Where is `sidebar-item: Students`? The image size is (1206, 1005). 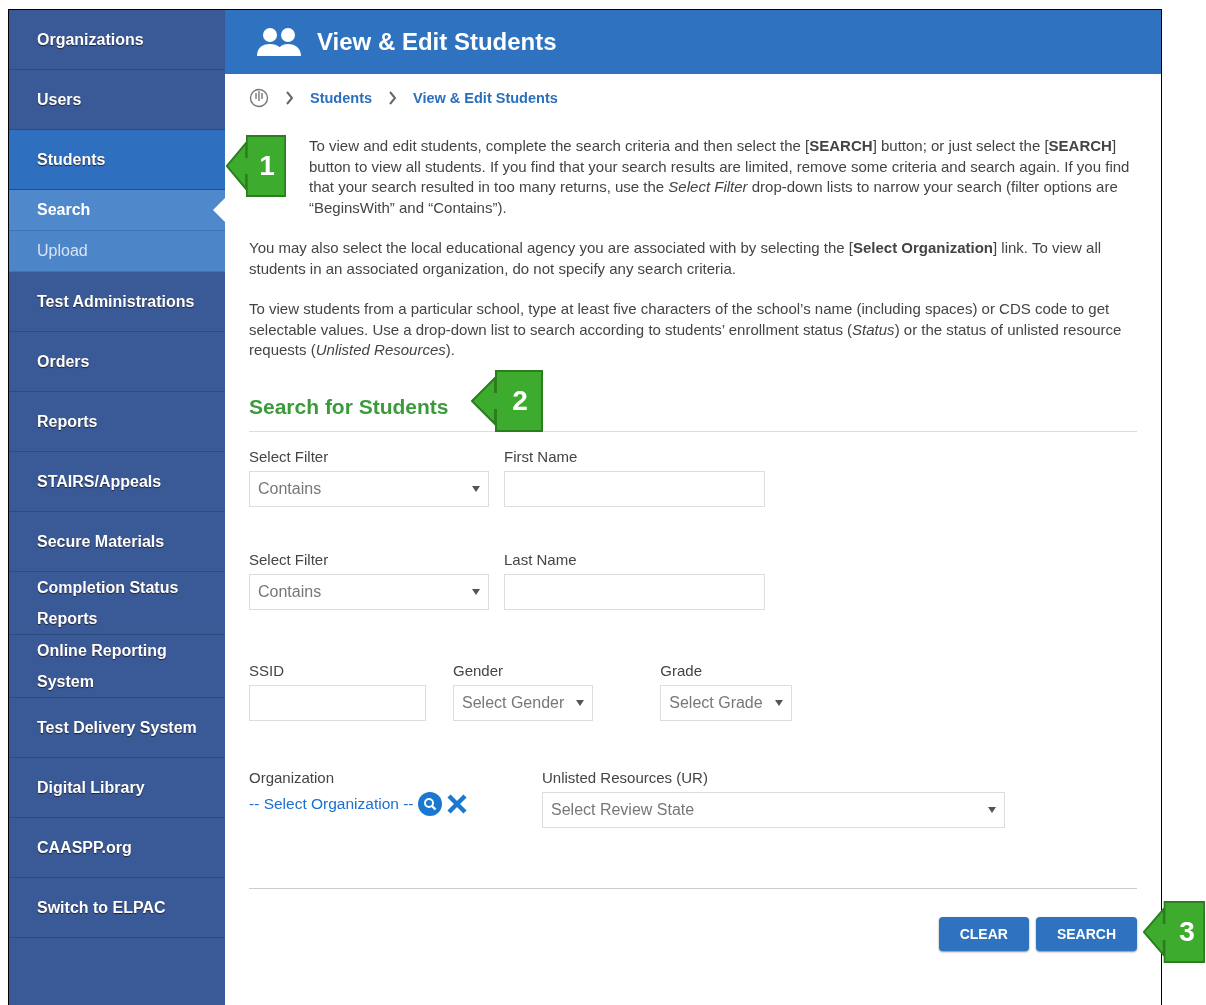 sidebar-item: Students is located at coordinates (117, 160).